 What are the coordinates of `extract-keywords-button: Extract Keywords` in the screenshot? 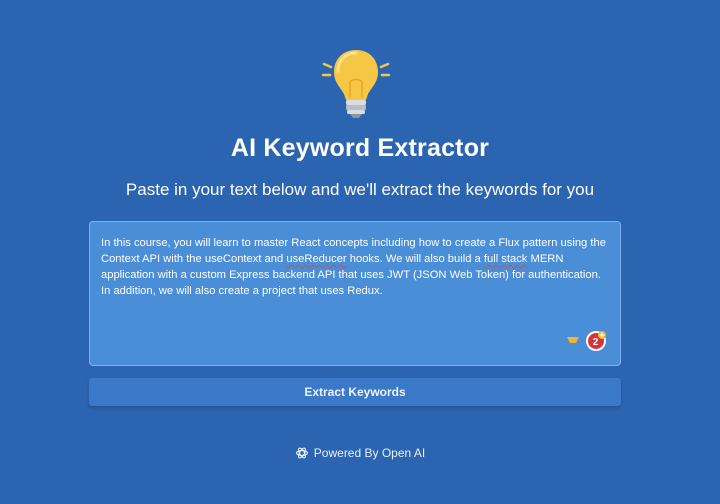 It's located at (355, 392).